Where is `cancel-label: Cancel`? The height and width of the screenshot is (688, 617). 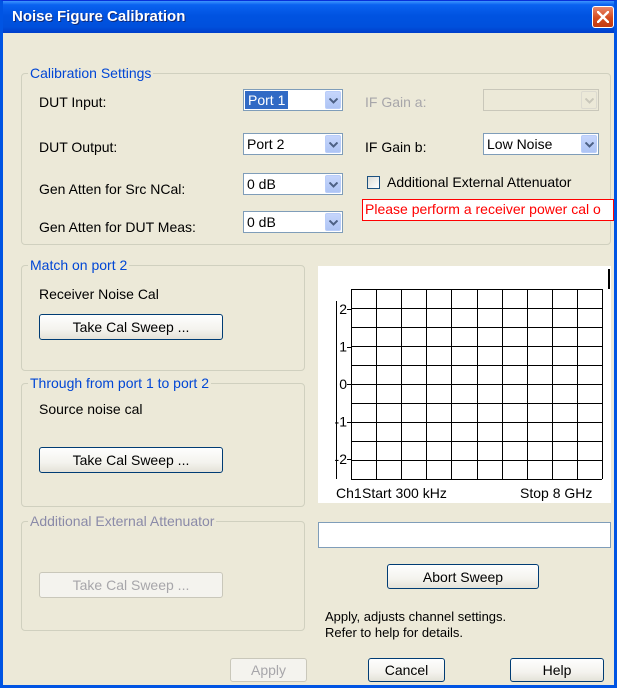
cancel-label: Cancel is located at coordinates (406, 670).